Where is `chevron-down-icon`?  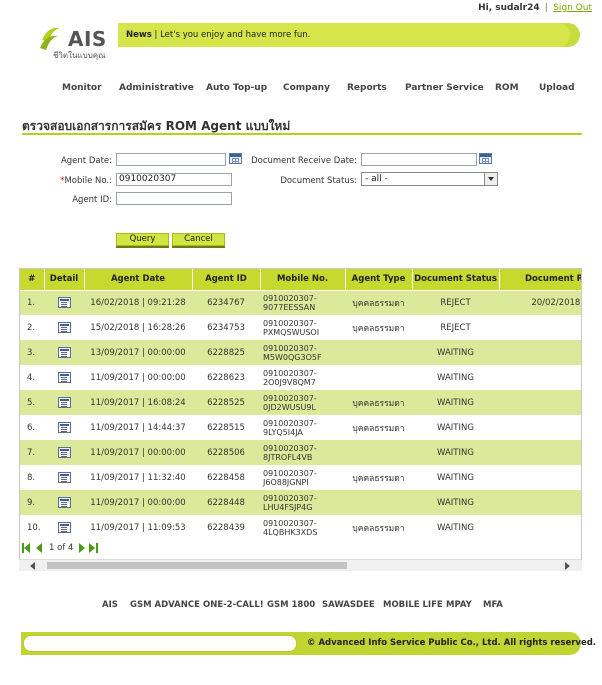
chevron-down-icon is located at coordinates (490, 179).